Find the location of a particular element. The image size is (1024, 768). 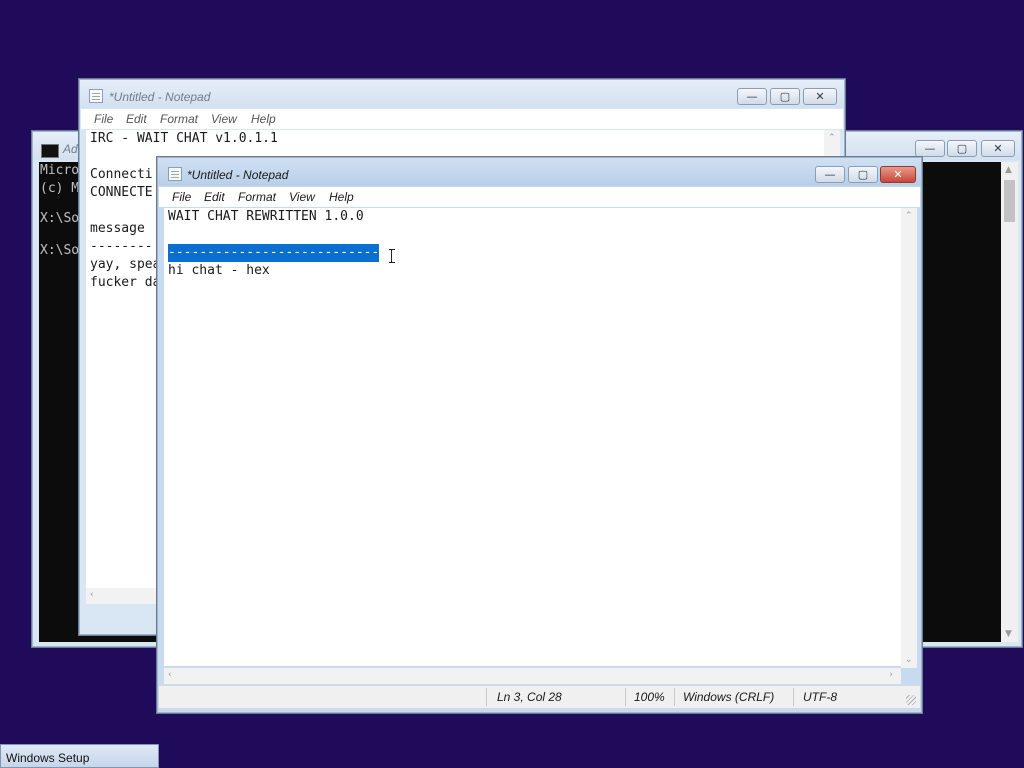

front-menubar: File Edit Format View Help is located at coordinates (539, 197).